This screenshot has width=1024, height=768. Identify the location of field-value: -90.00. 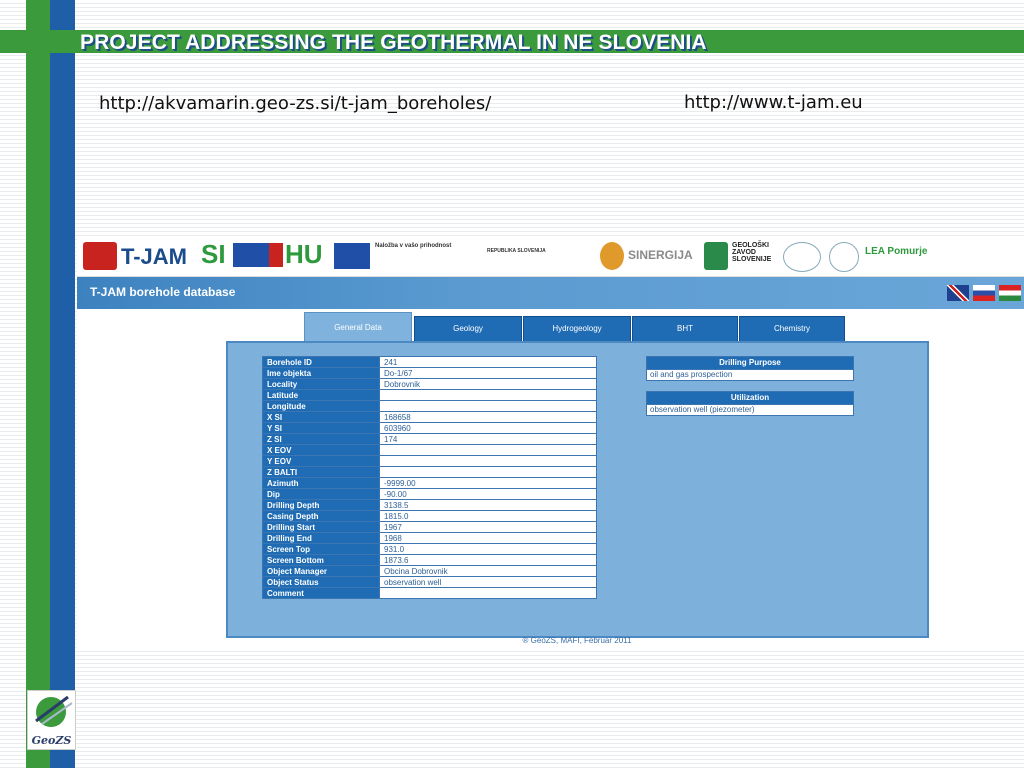
(488, 494).